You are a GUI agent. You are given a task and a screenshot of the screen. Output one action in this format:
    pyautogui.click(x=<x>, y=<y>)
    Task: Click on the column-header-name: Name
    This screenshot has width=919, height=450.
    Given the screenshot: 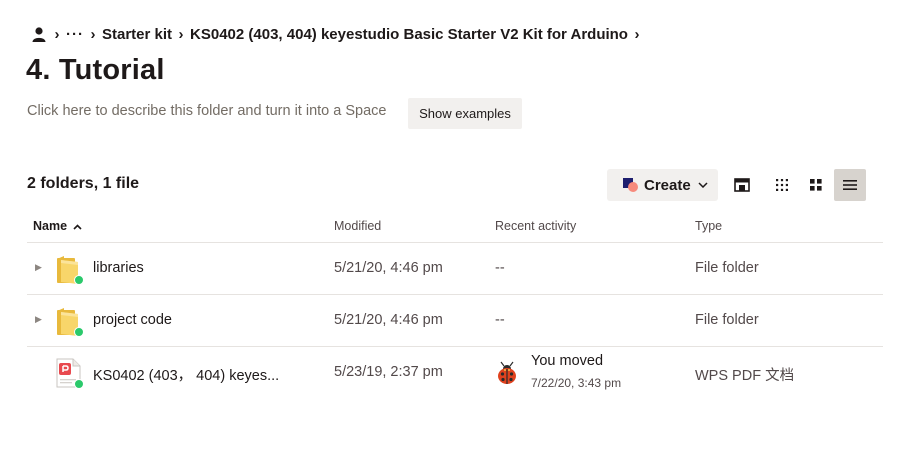 What is the action you would take?
    pyautogui.click(x=57, y=226)
    